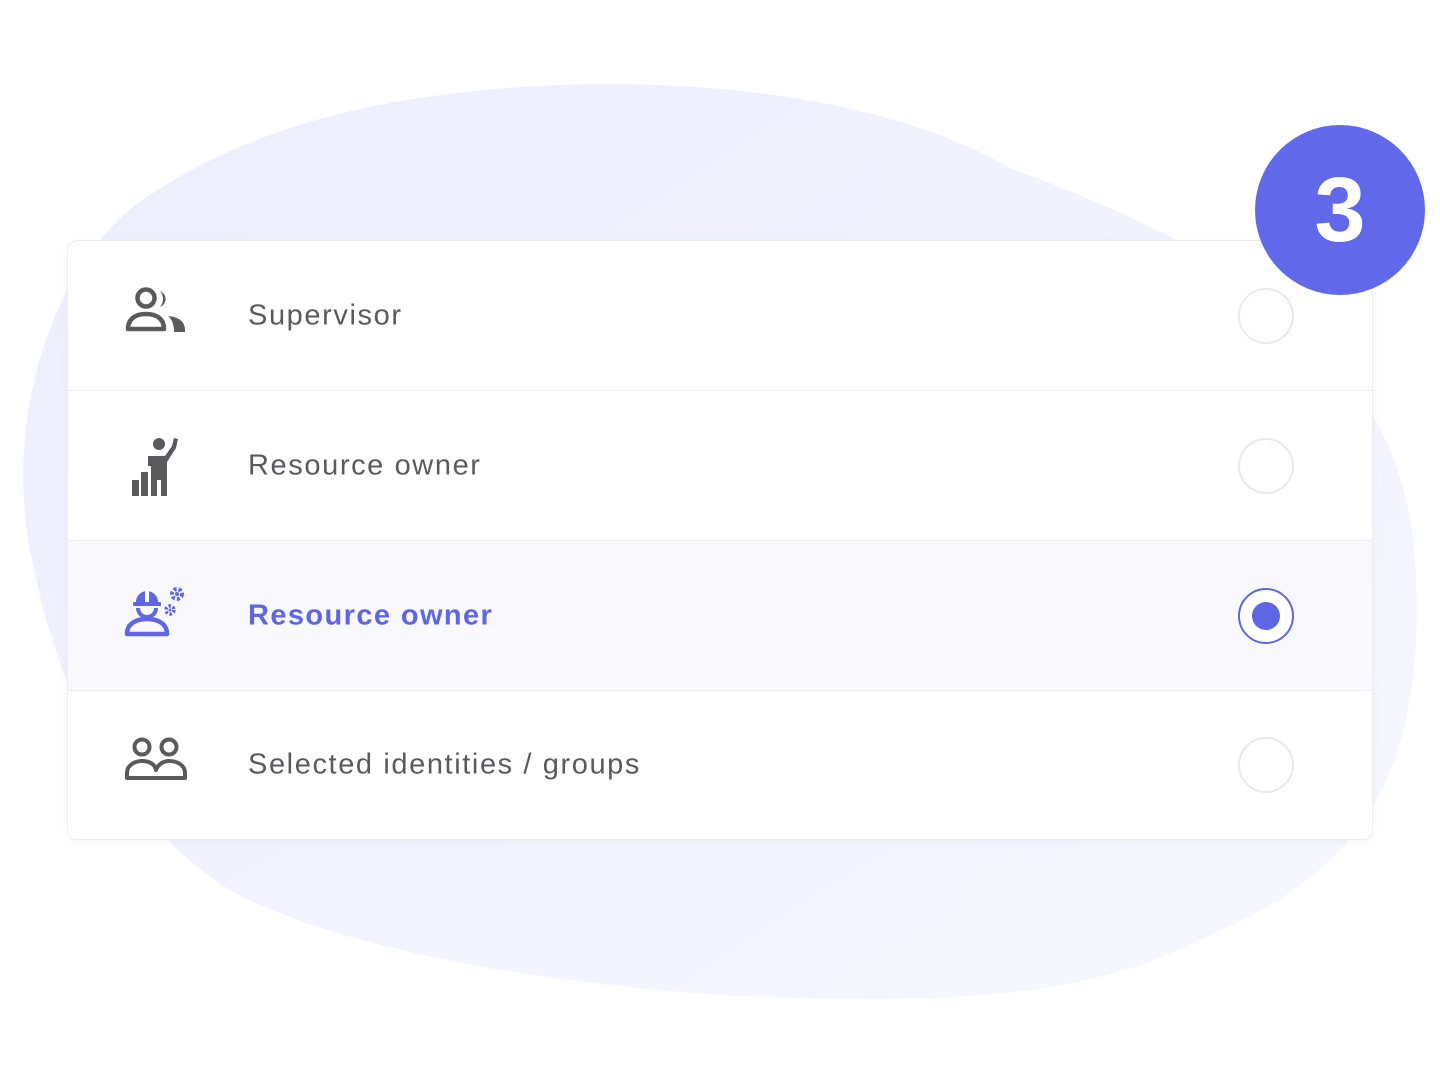 This screenshot has width=1440, height=1080. What do you see at coordinates (445, 764) in the screenshot?
I see `option-label: Selected identities / groups` at bounding box center [445, 764].